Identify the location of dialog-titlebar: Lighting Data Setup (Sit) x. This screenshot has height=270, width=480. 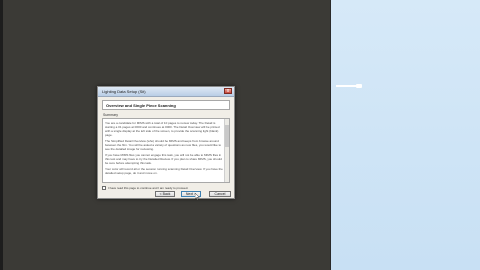
(166, 92).